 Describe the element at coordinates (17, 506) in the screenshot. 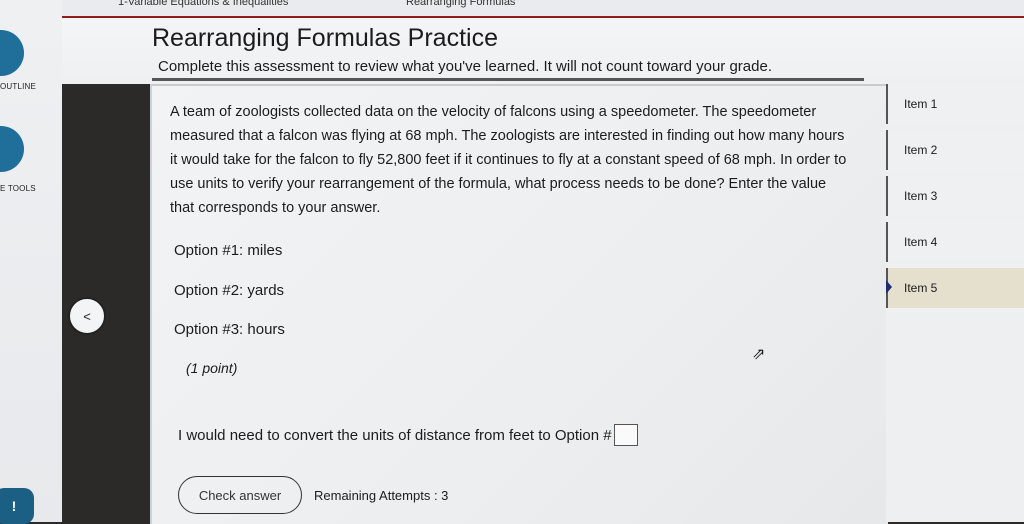

I see `alert-badge: !` at that location.